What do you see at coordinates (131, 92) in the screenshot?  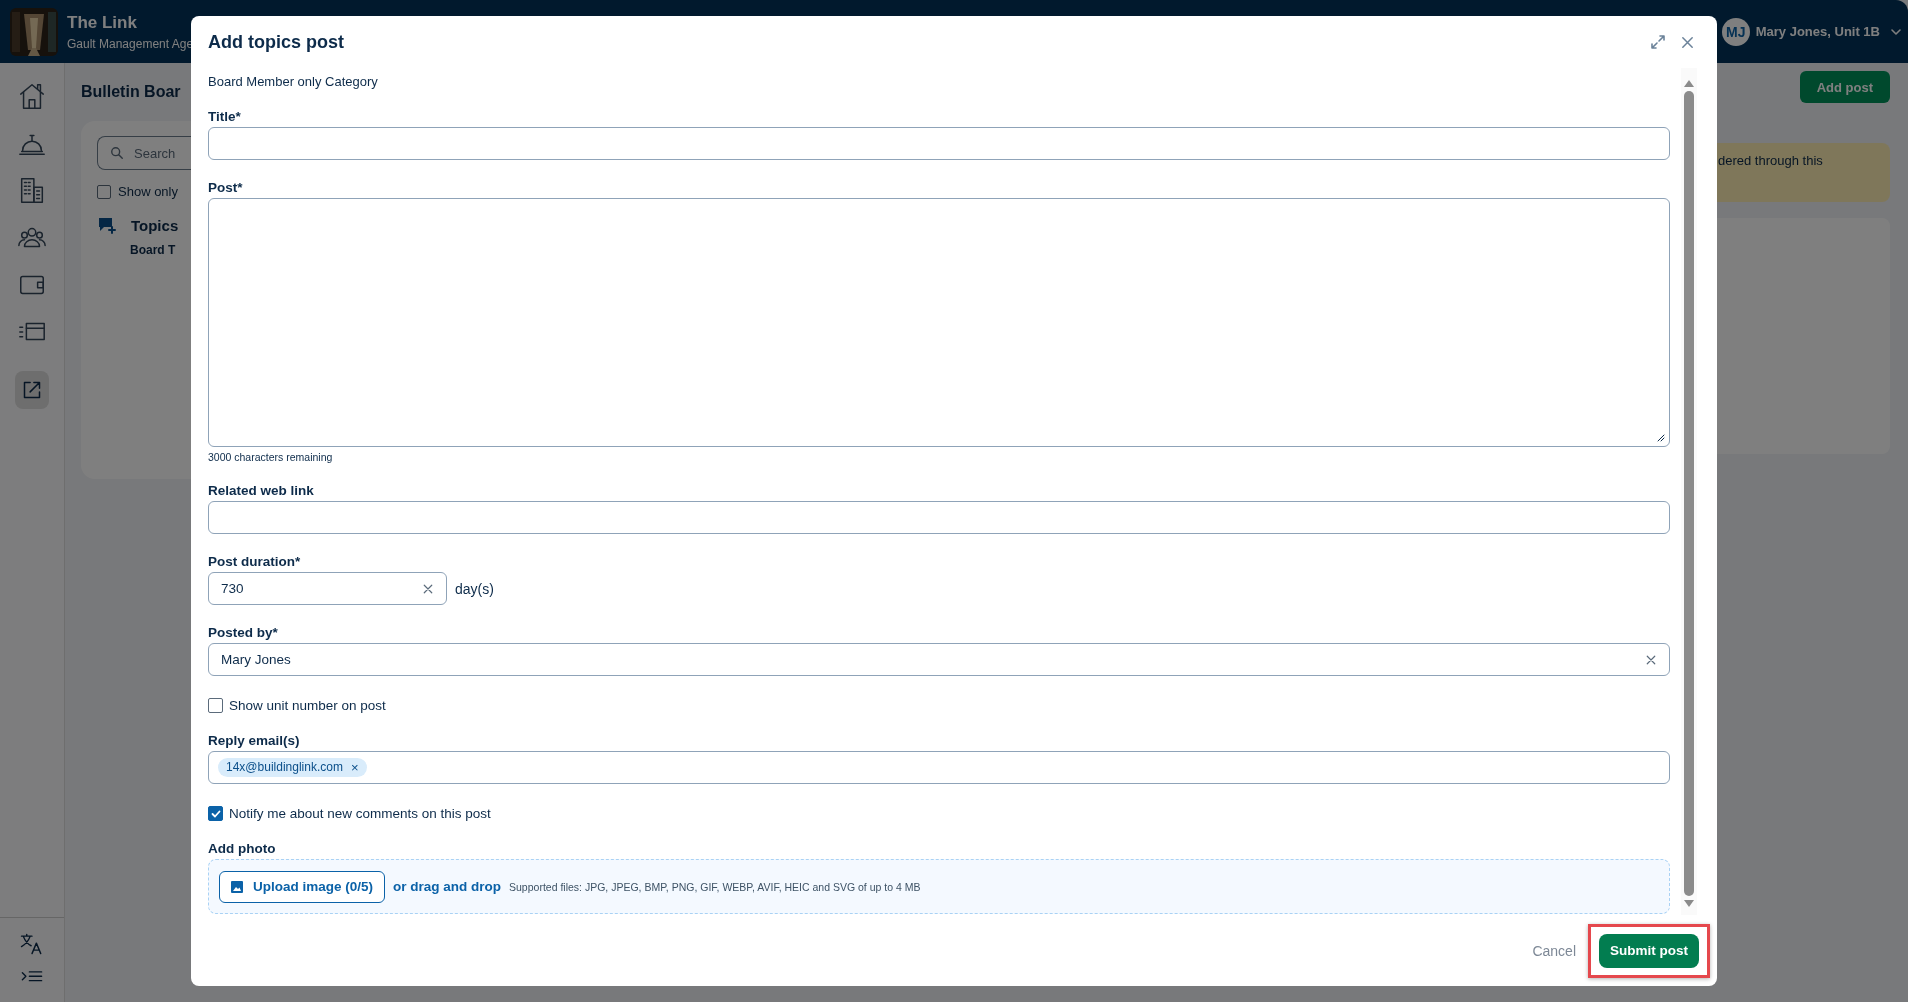 I see `page-title: Bulletin Boar` at bounding box center [131, 92].